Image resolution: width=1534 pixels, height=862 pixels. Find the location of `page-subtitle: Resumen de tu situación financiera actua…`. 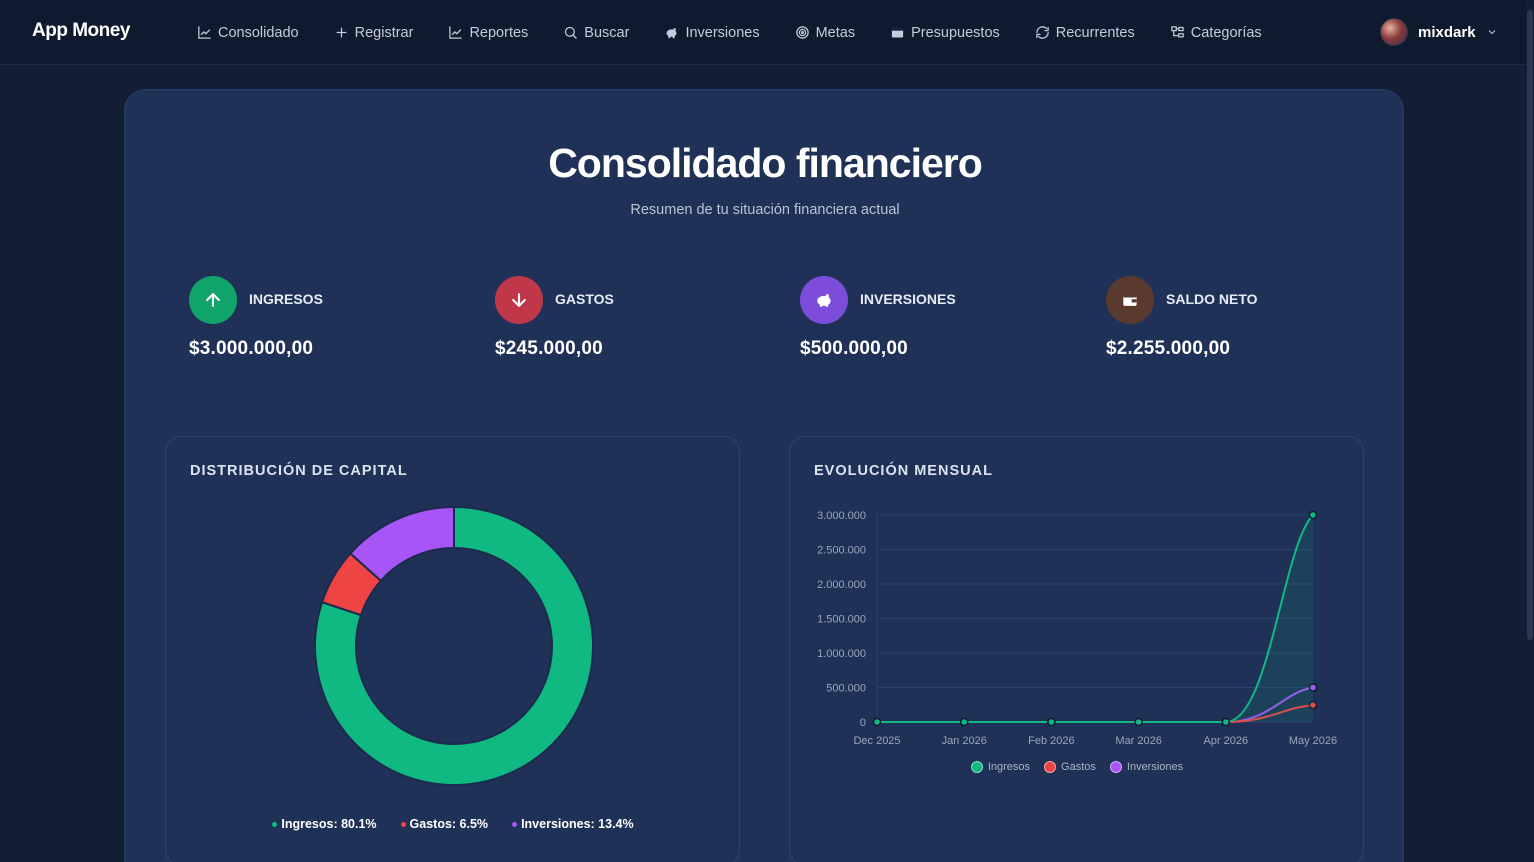

page-subtitle: Resumen de tu situación financiera actua… is located at coordinates (765, 210).